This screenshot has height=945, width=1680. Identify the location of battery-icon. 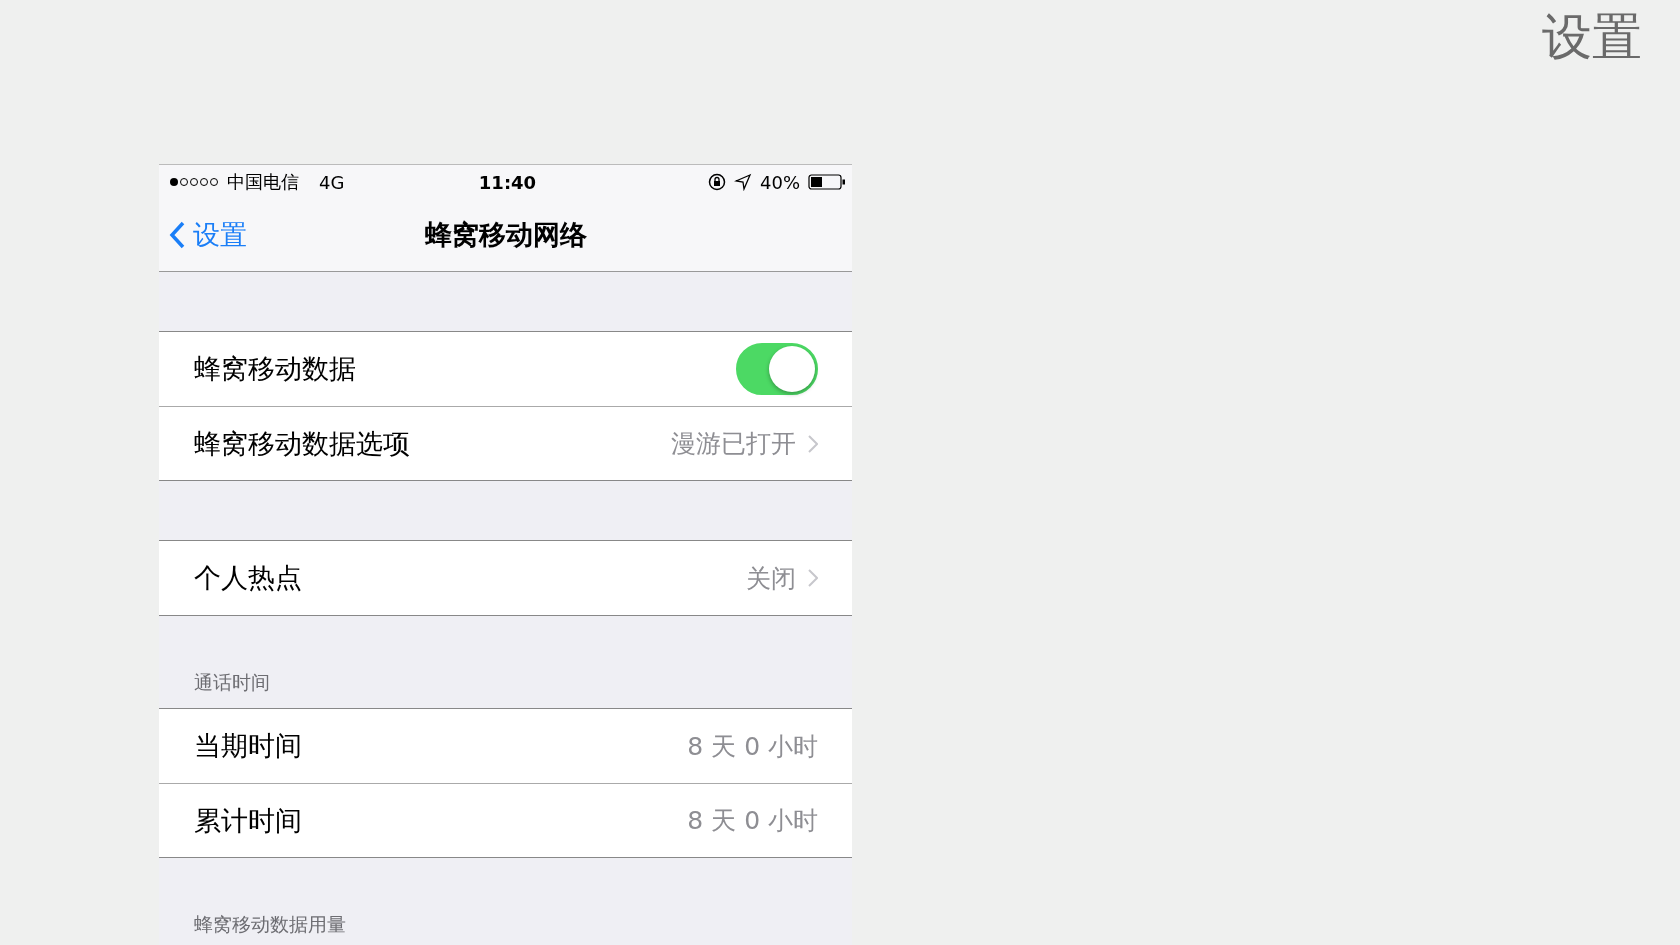
(827, 182).